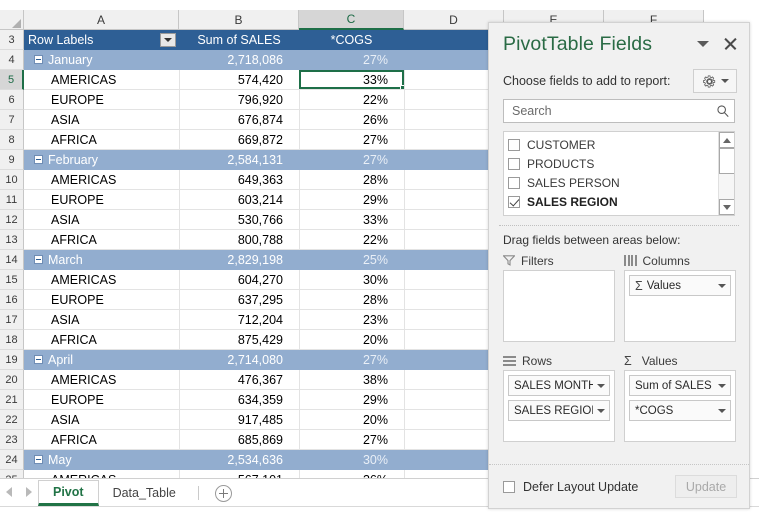  Describe the element at coordinates (68, 493) in the screenshot. I see `sheet-tab-pivot: Pivot` at that location.